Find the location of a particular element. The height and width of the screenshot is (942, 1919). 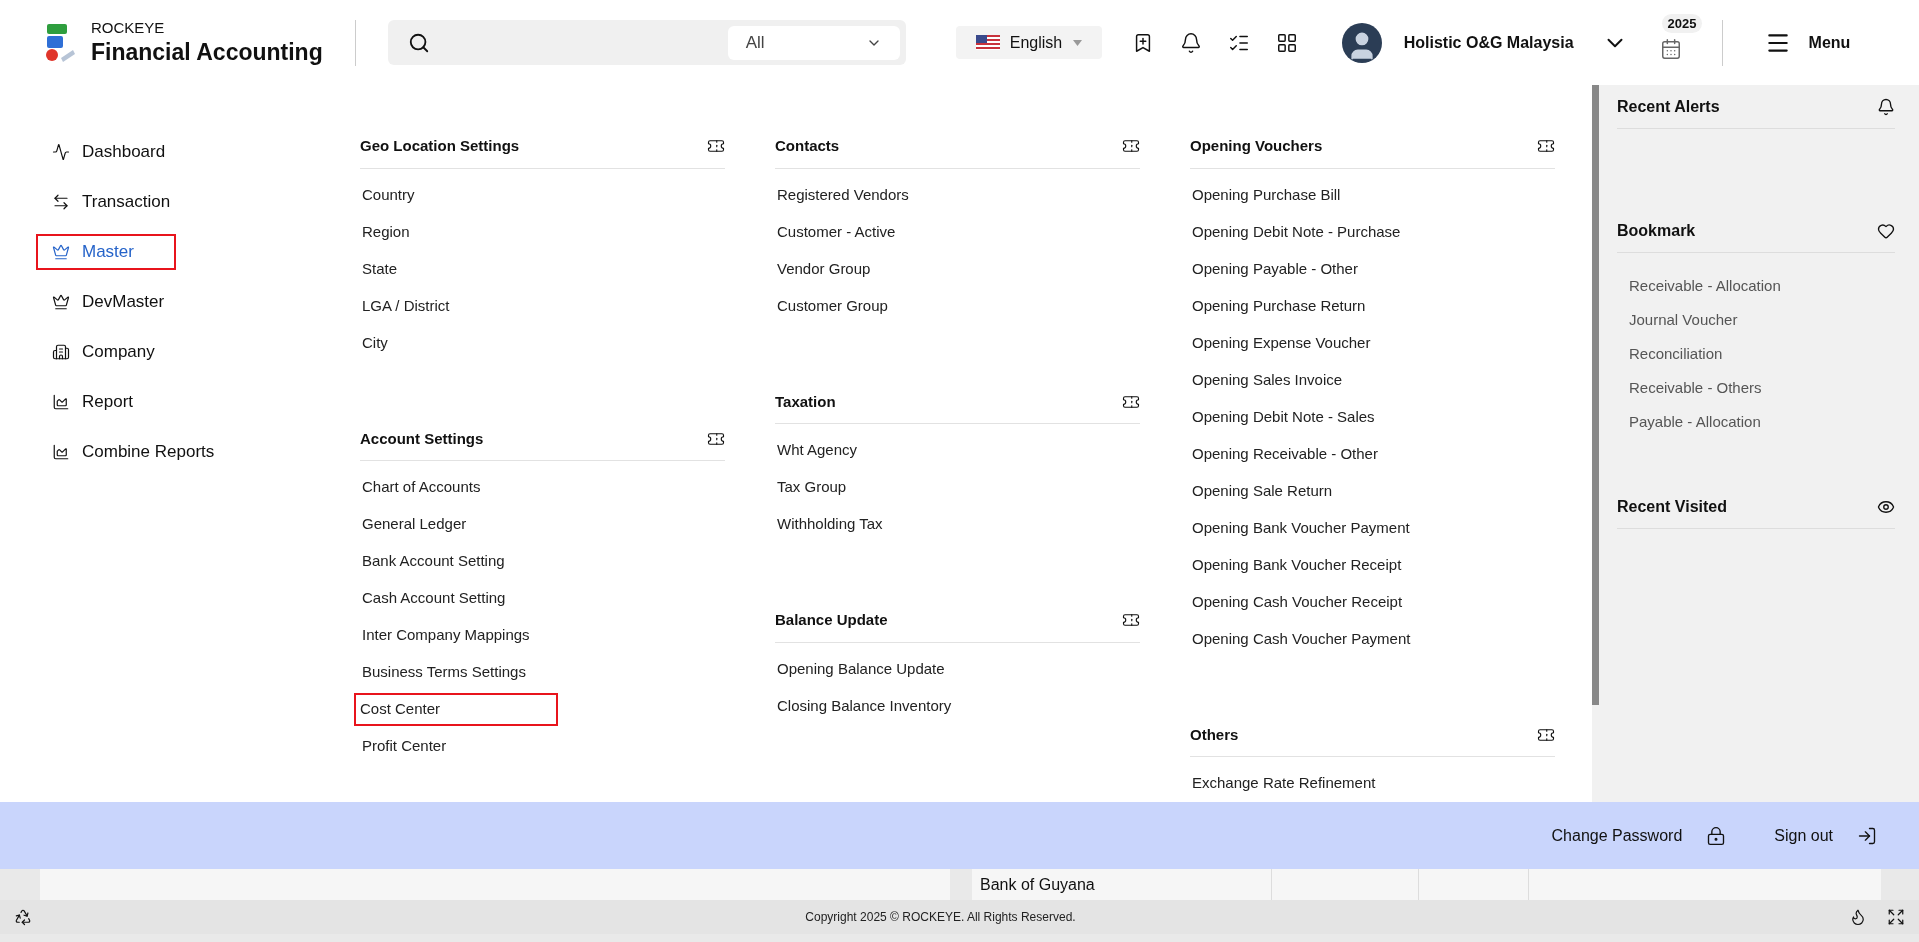

caret-icon is located at coordinates (1077, 42).